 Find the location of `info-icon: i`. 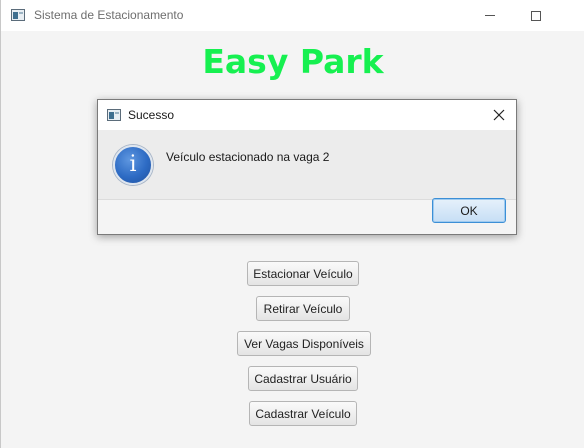

info-icon: i is located at coordinates (133, 165).